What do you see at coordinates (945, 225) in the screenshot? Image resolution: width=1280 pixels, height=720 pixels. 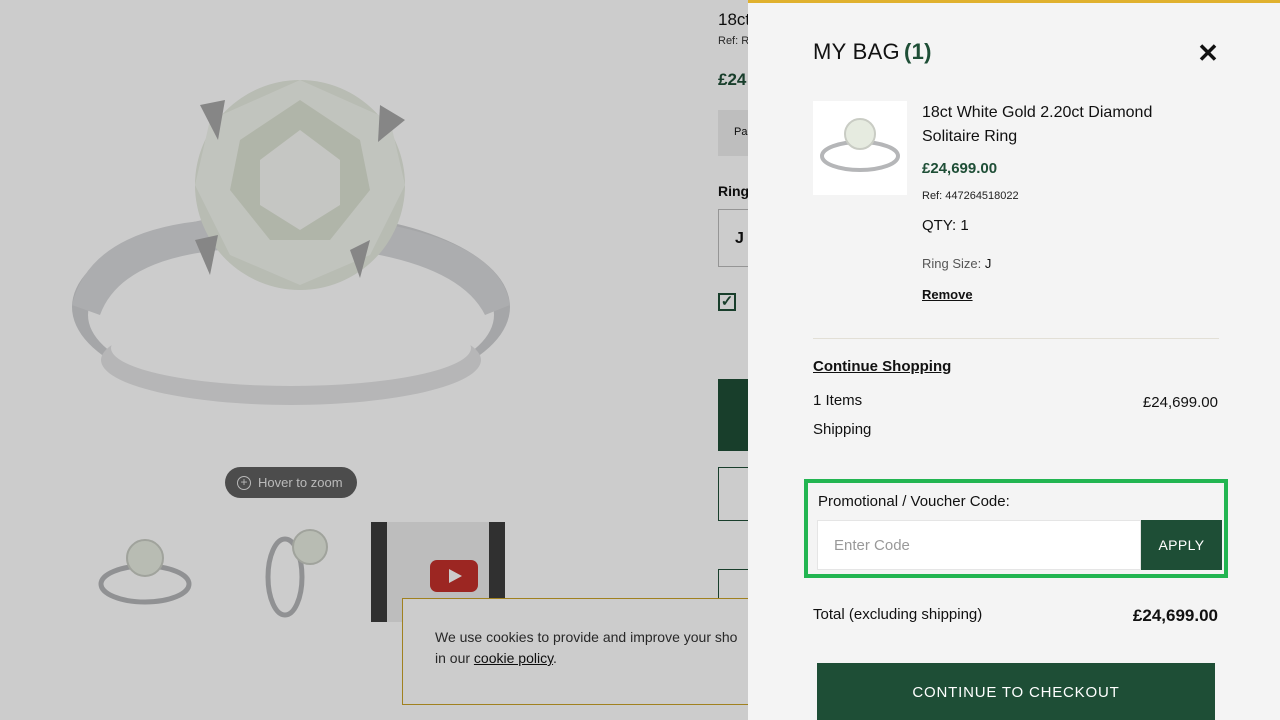 I see `bag-item-qty: QTY: 1` at bounding box center [945, 225].